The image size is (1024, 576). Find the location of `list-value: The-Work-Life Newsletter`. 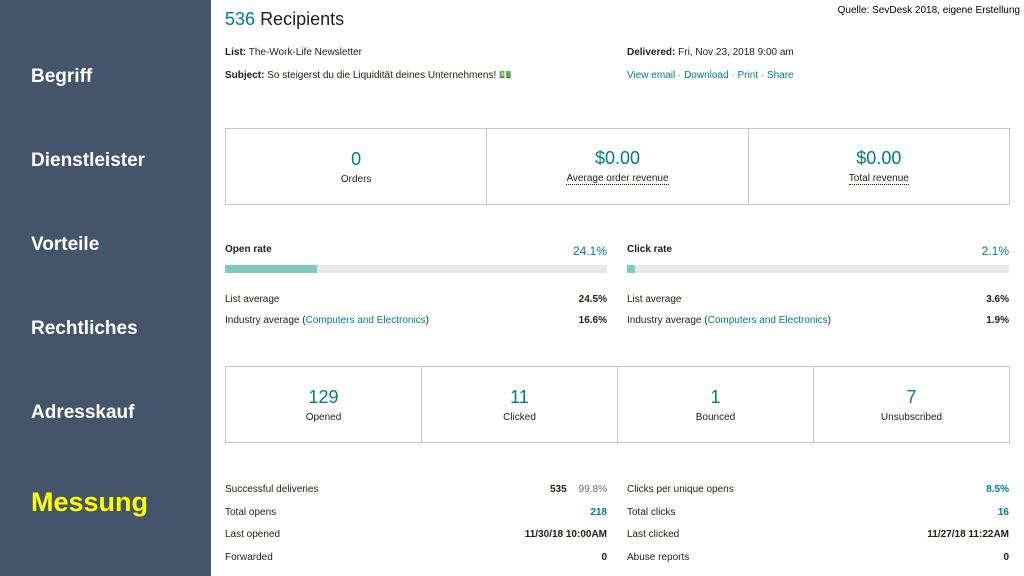

list-value: The-Work-Life Newsletter is located at coordinates (305, 52).